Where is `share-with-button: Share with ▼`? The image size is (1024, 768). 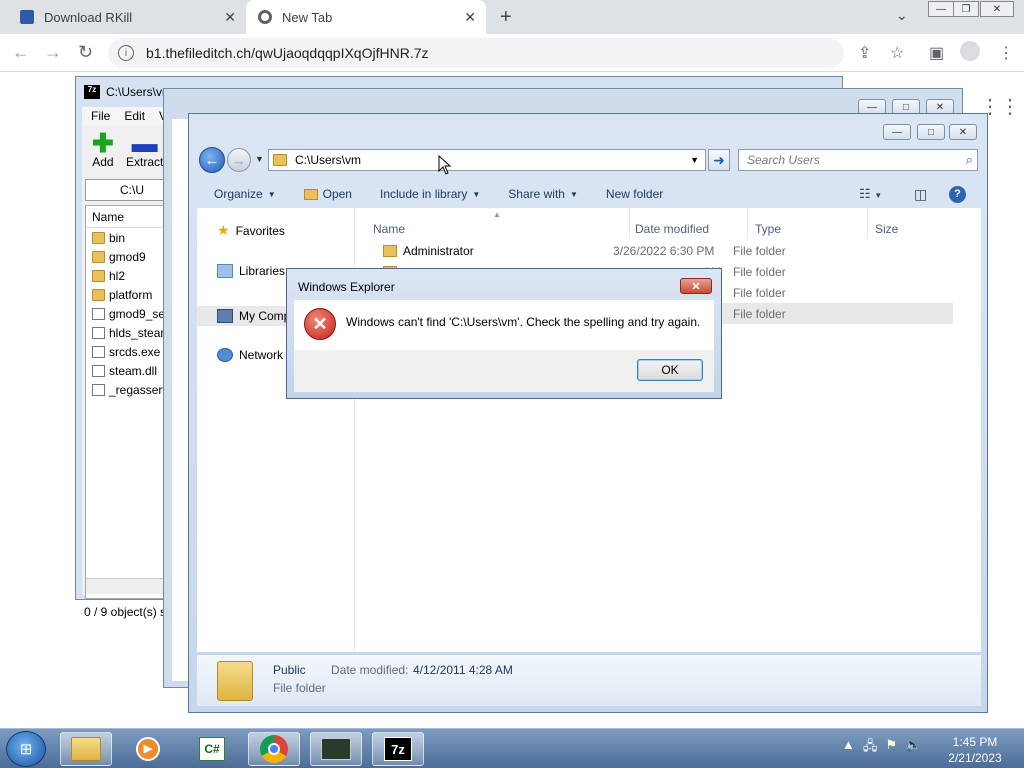
share-with-button: Share with ▼ is located at coordinates (543, 194).